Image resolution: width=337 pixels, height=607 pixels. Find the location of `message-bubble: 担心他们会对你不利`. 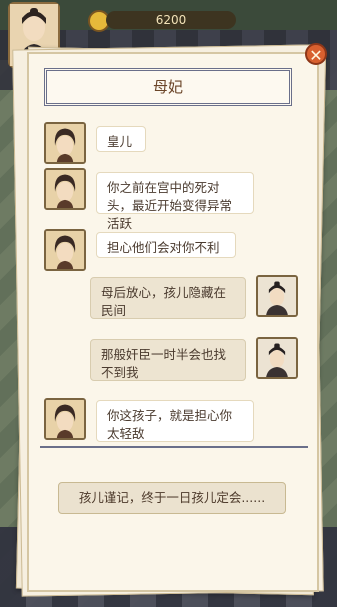

message-bubble: 担心他们会对你不利 is located at coordinates (166, 245).